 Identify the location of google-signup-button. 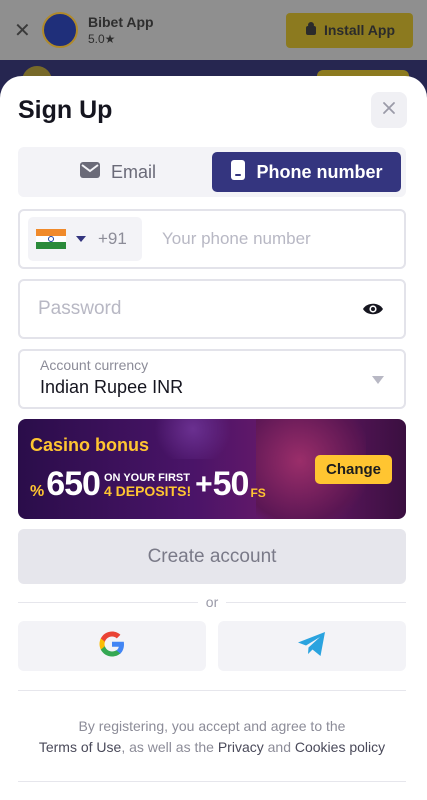
(112, 646).